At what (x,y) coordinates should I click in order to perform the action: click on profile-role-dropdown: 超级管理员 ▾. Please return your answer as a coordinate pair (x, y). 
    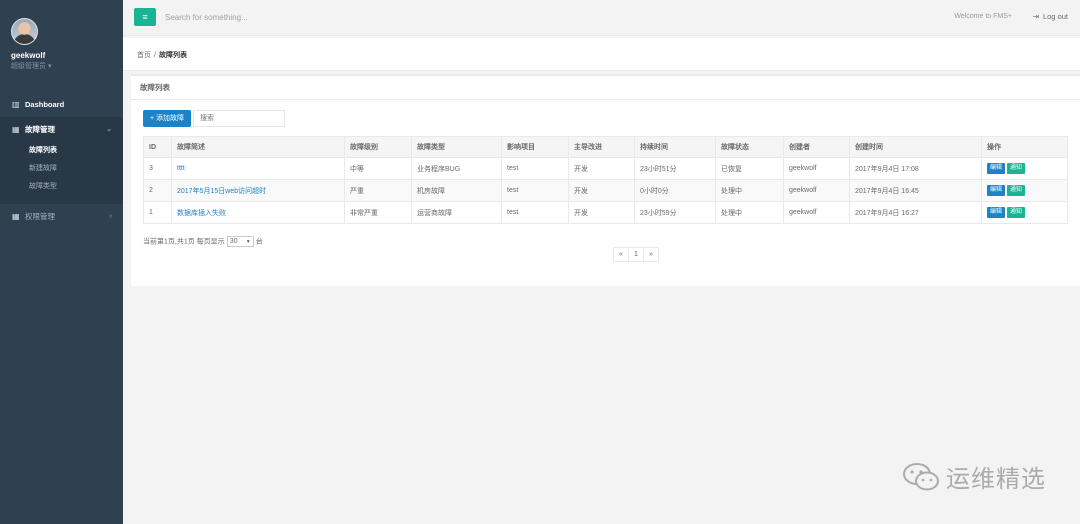
    Looking at the image, I should click on (67, 66).